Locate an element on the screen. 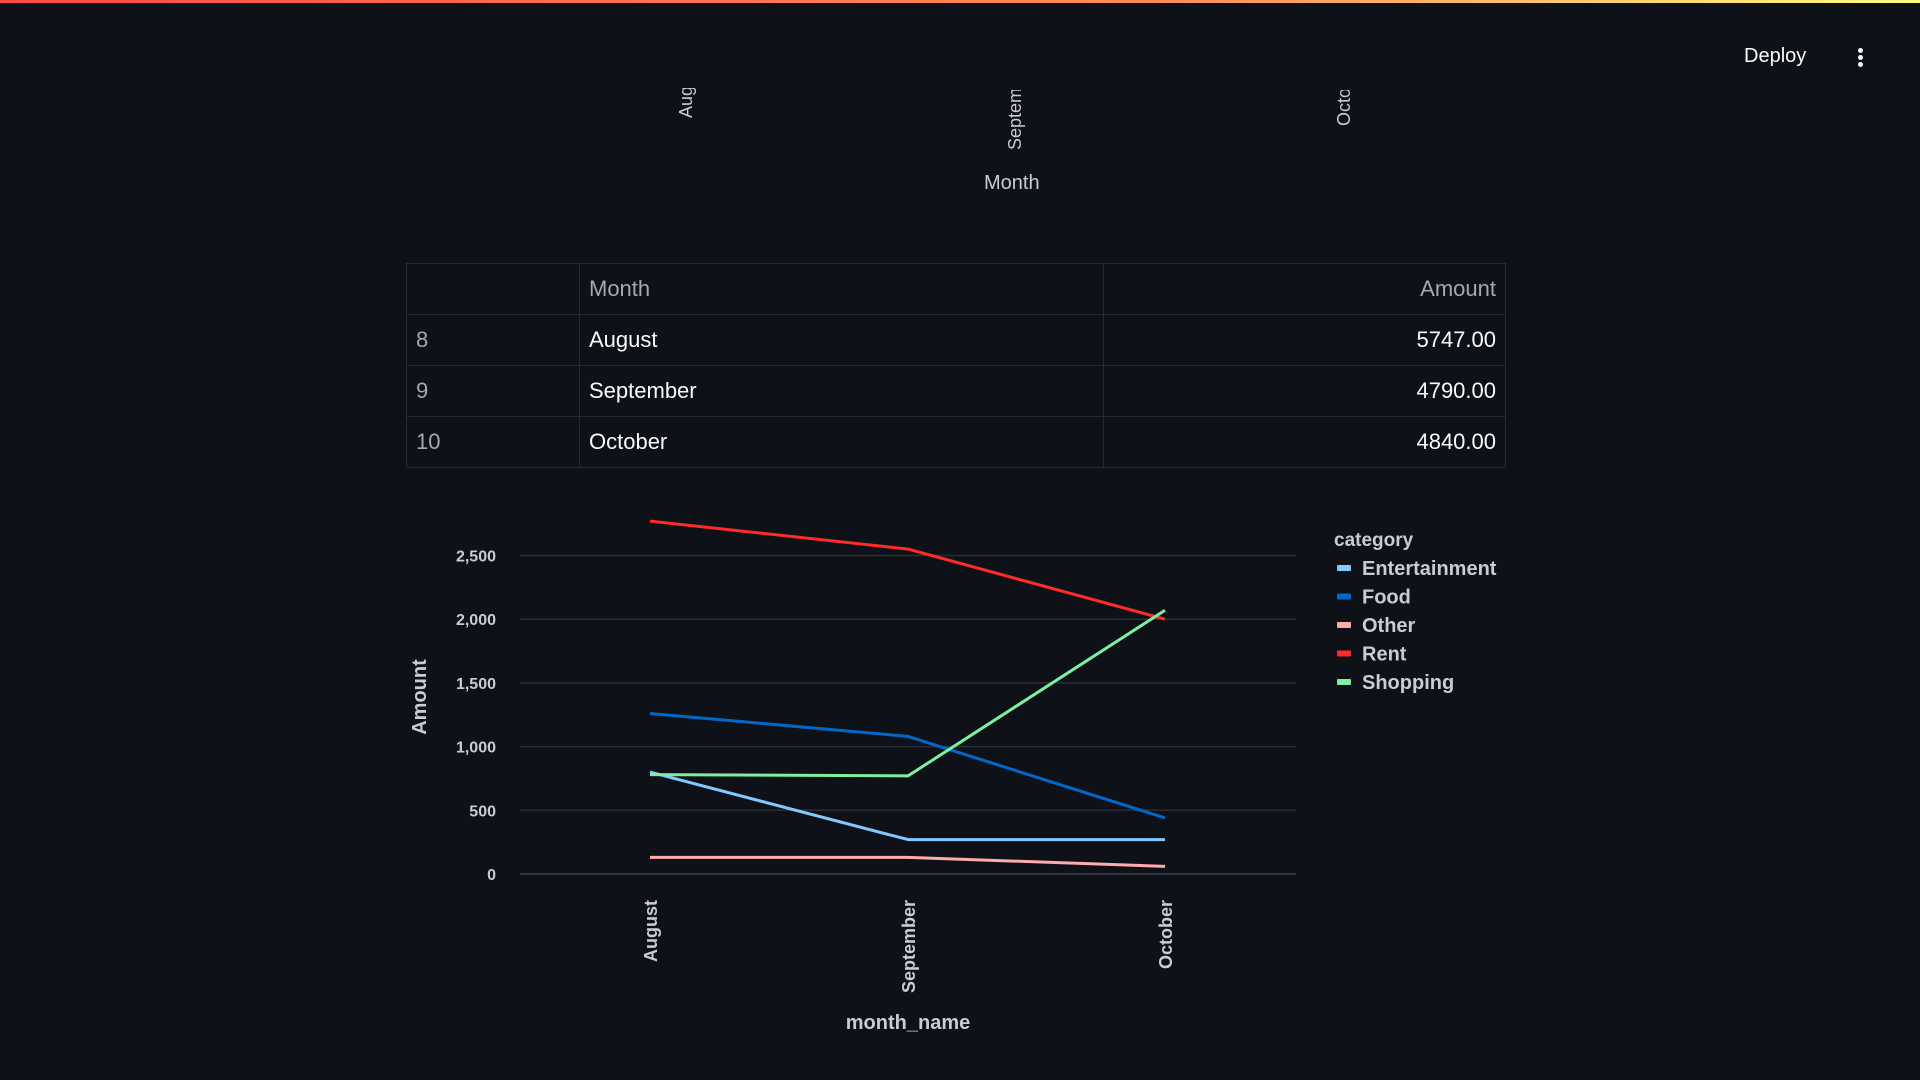  series-line-entertainment is located at coordinates (907, 806).